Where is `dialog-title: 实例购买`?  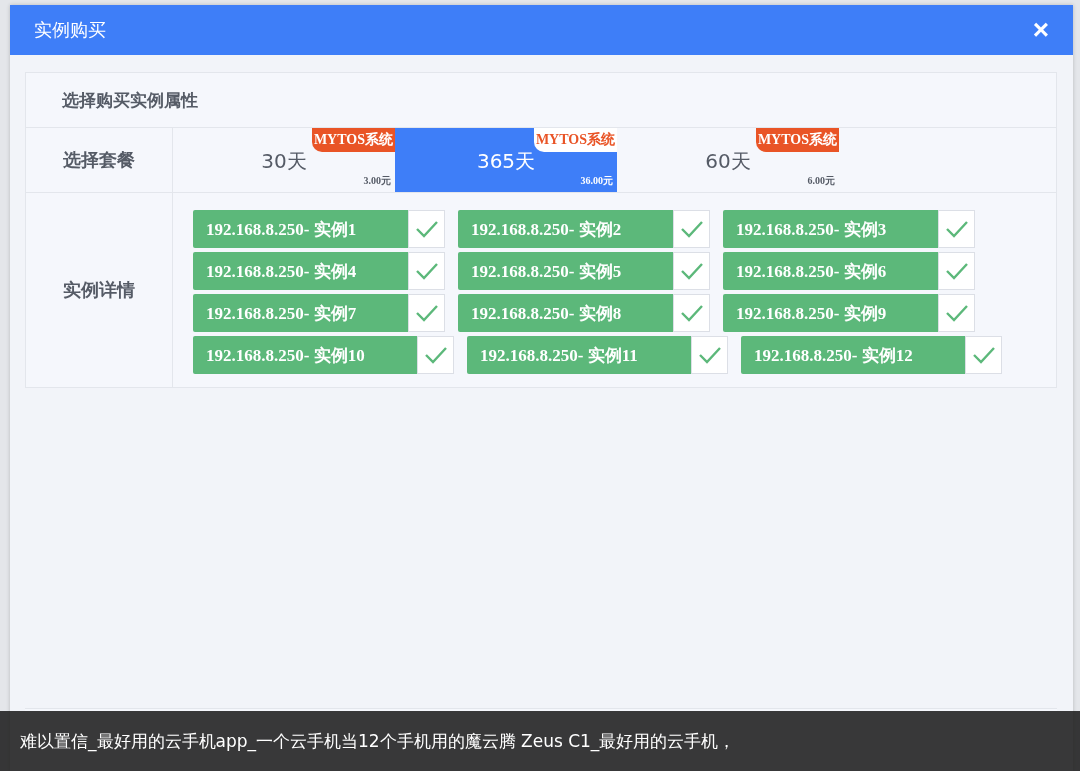 dialog-title: 实例购买 is located at coordinates (70, 30).